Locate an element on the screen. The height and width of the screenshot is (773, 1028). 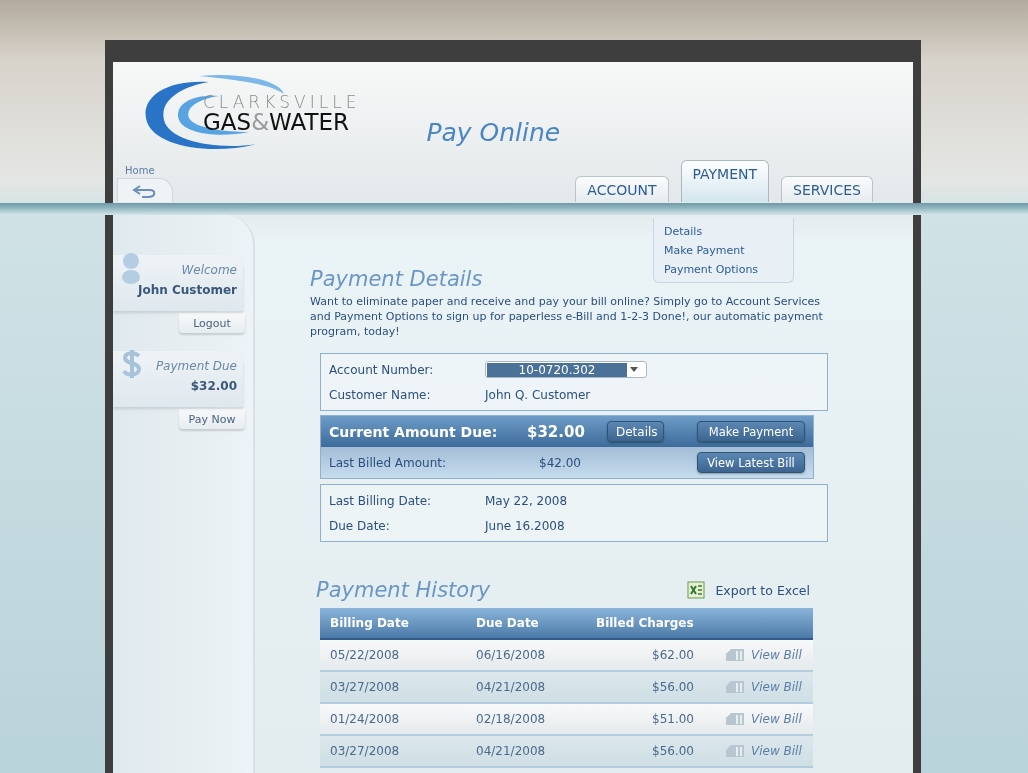
menu-item: Payment Options is located at coordinates (728, 269).